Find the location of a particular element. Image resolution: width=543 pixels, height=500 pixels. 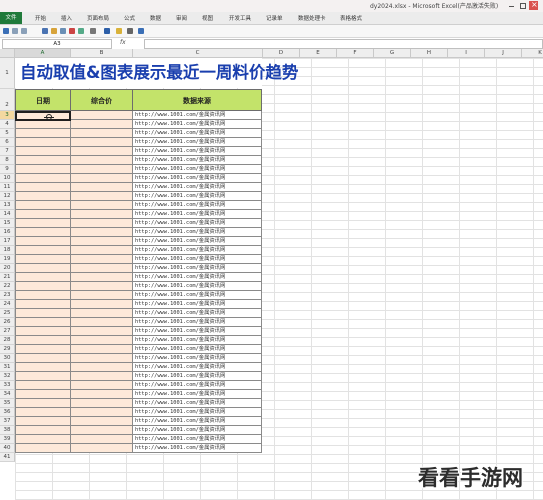

column-header: I is located at coordinates (466, 53).